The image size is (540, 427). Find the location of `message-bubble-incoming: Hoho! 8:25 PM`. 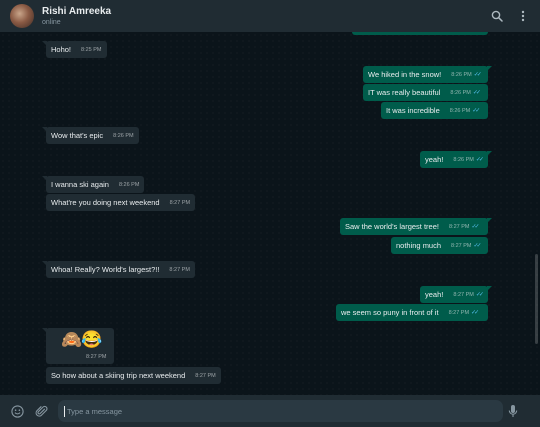

message-bubble-incoming: Hoho! 8:25 PM is located at coordinates (74, 49).